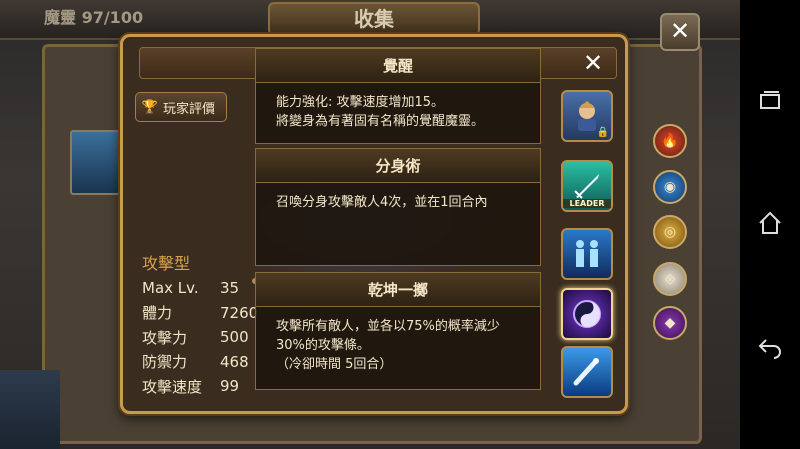 The image size is (800, 449). What do you see at coordinates (398, 290) in the screenshot?
I see `skill-title: 乾坤一擲` at bounding box center [398, 290].